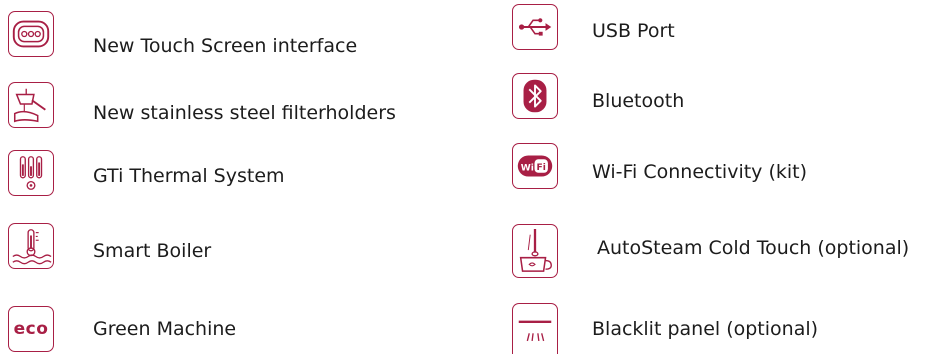 This screenshot has width=940, height=354. I want to click on feature-label-smart-boiler: Smart Boiler, so click(152, 251).